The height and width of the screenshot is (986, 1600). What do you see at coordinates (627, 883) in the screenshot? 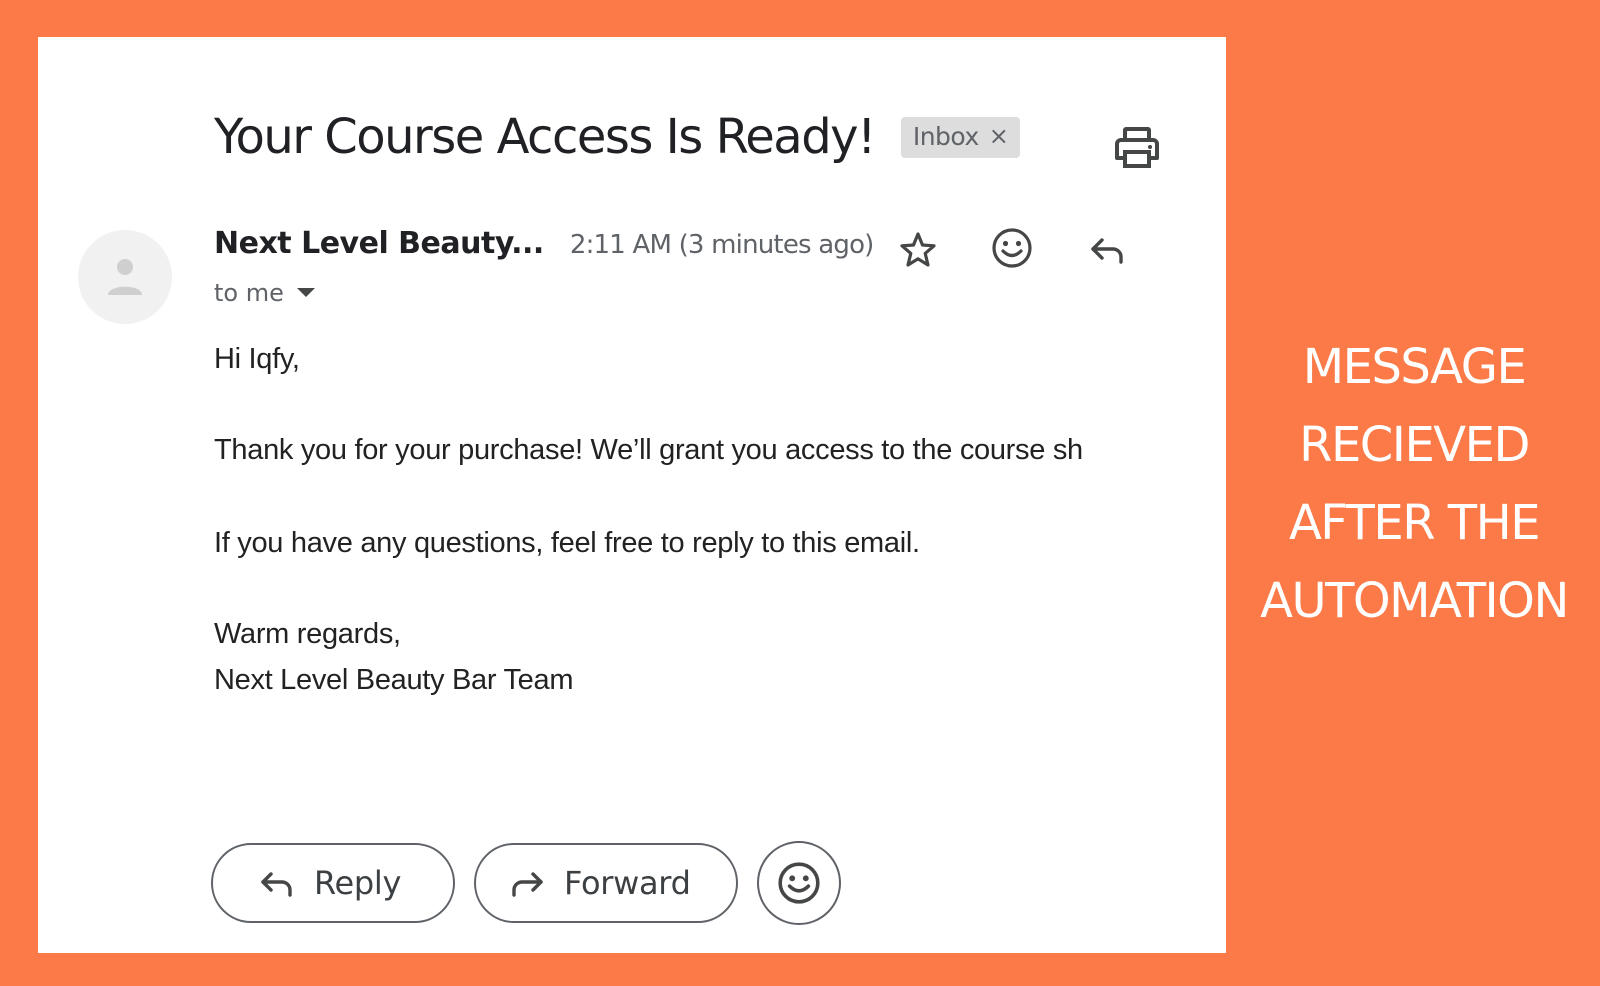
I see `forward-button-label: Forward` at bounding box center [627, 883].